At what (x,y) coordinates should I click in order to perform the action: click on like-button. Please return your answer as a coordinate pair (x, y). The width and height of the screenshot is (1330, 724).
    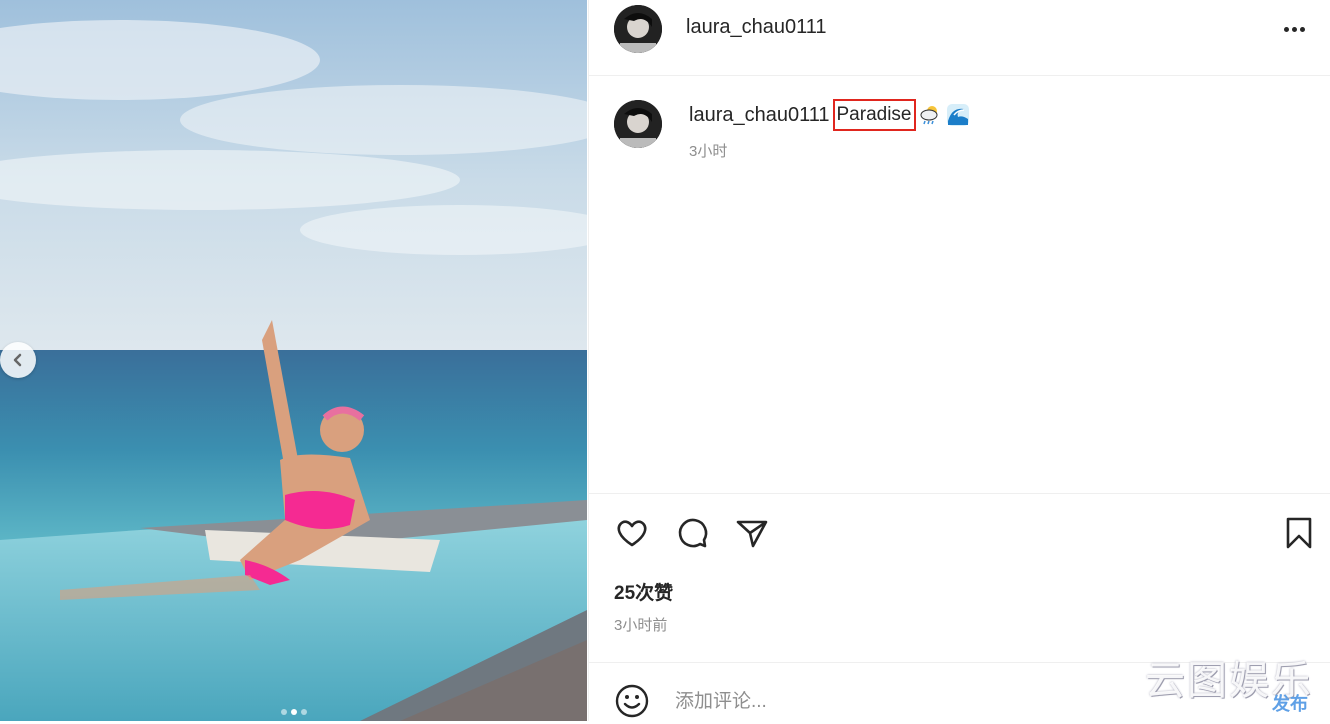
    Looking at the image, I should click on (632, 533).